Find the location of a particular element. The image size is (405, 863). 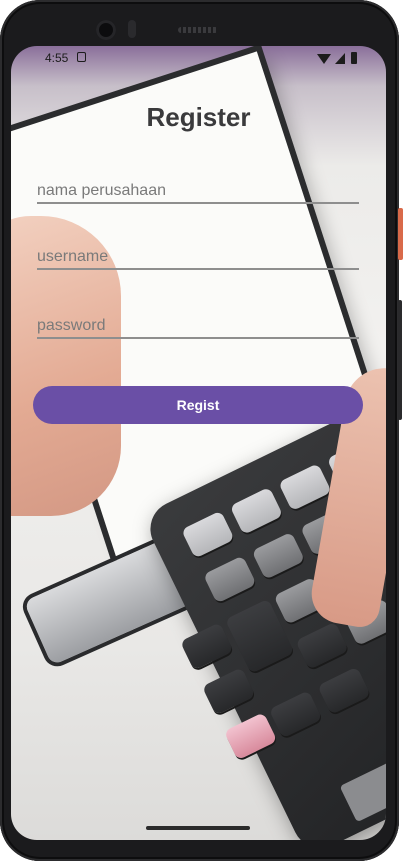

company-input is located at coordinates (198, 191).